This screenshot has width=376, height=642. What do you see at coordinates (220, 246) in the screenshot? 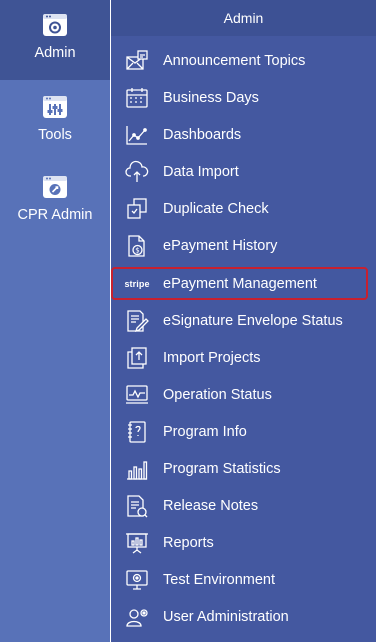
I see `menu-item-label: ePayment History` at bounding box center [220, 246].